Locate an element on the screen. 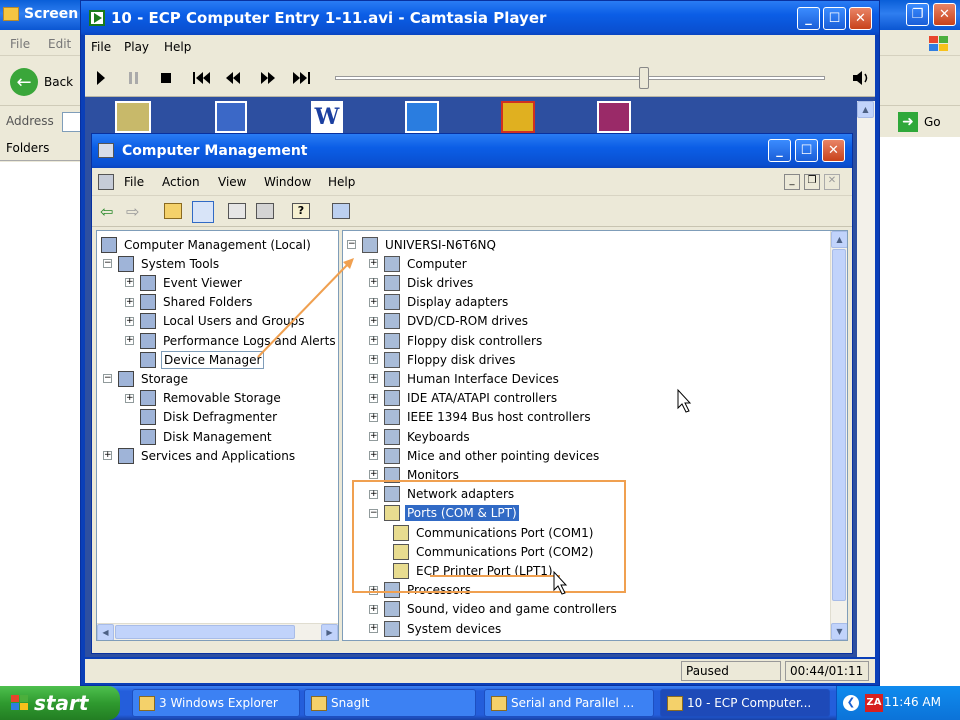 This screenshot has height=720, width=960. cm-close-button: ✕ is located at coordinates (833, 150).